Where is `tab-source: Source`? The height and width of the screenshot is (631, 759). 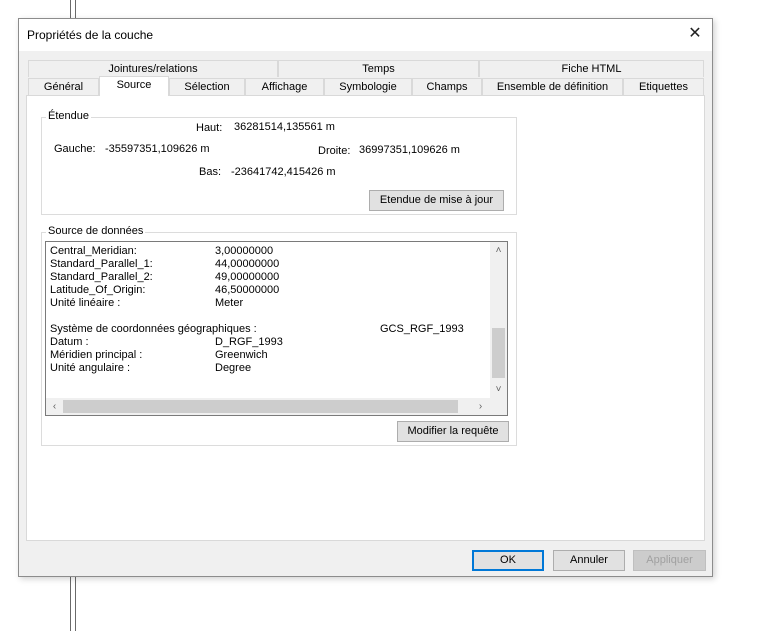 tab-source: Source is located at coordinates (134, 86).